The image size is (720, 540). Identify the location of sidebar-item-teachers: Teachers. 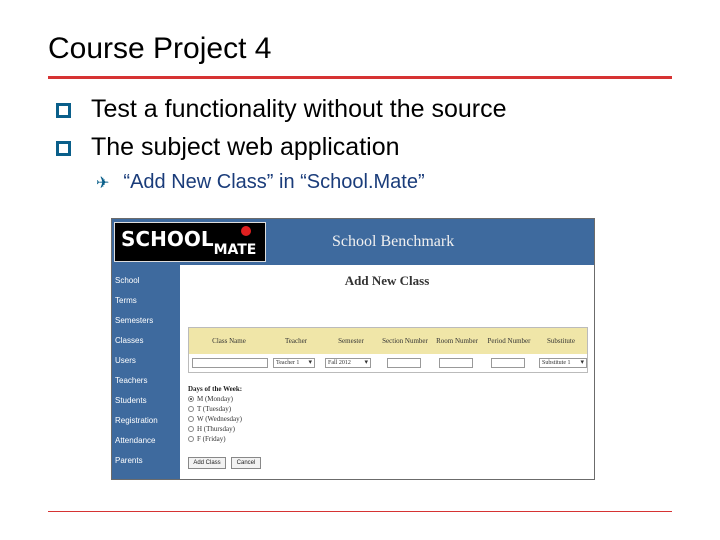
(131, 380).